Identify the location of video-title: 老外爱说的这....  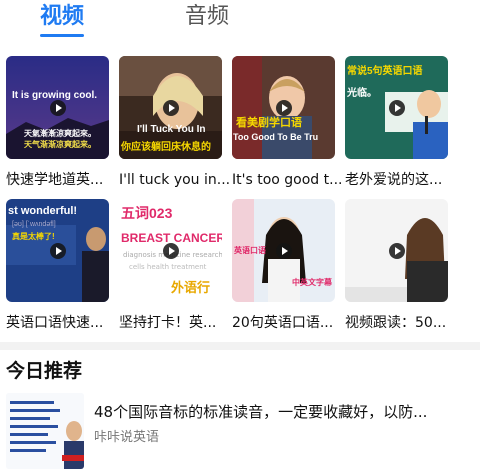
(400, 180).